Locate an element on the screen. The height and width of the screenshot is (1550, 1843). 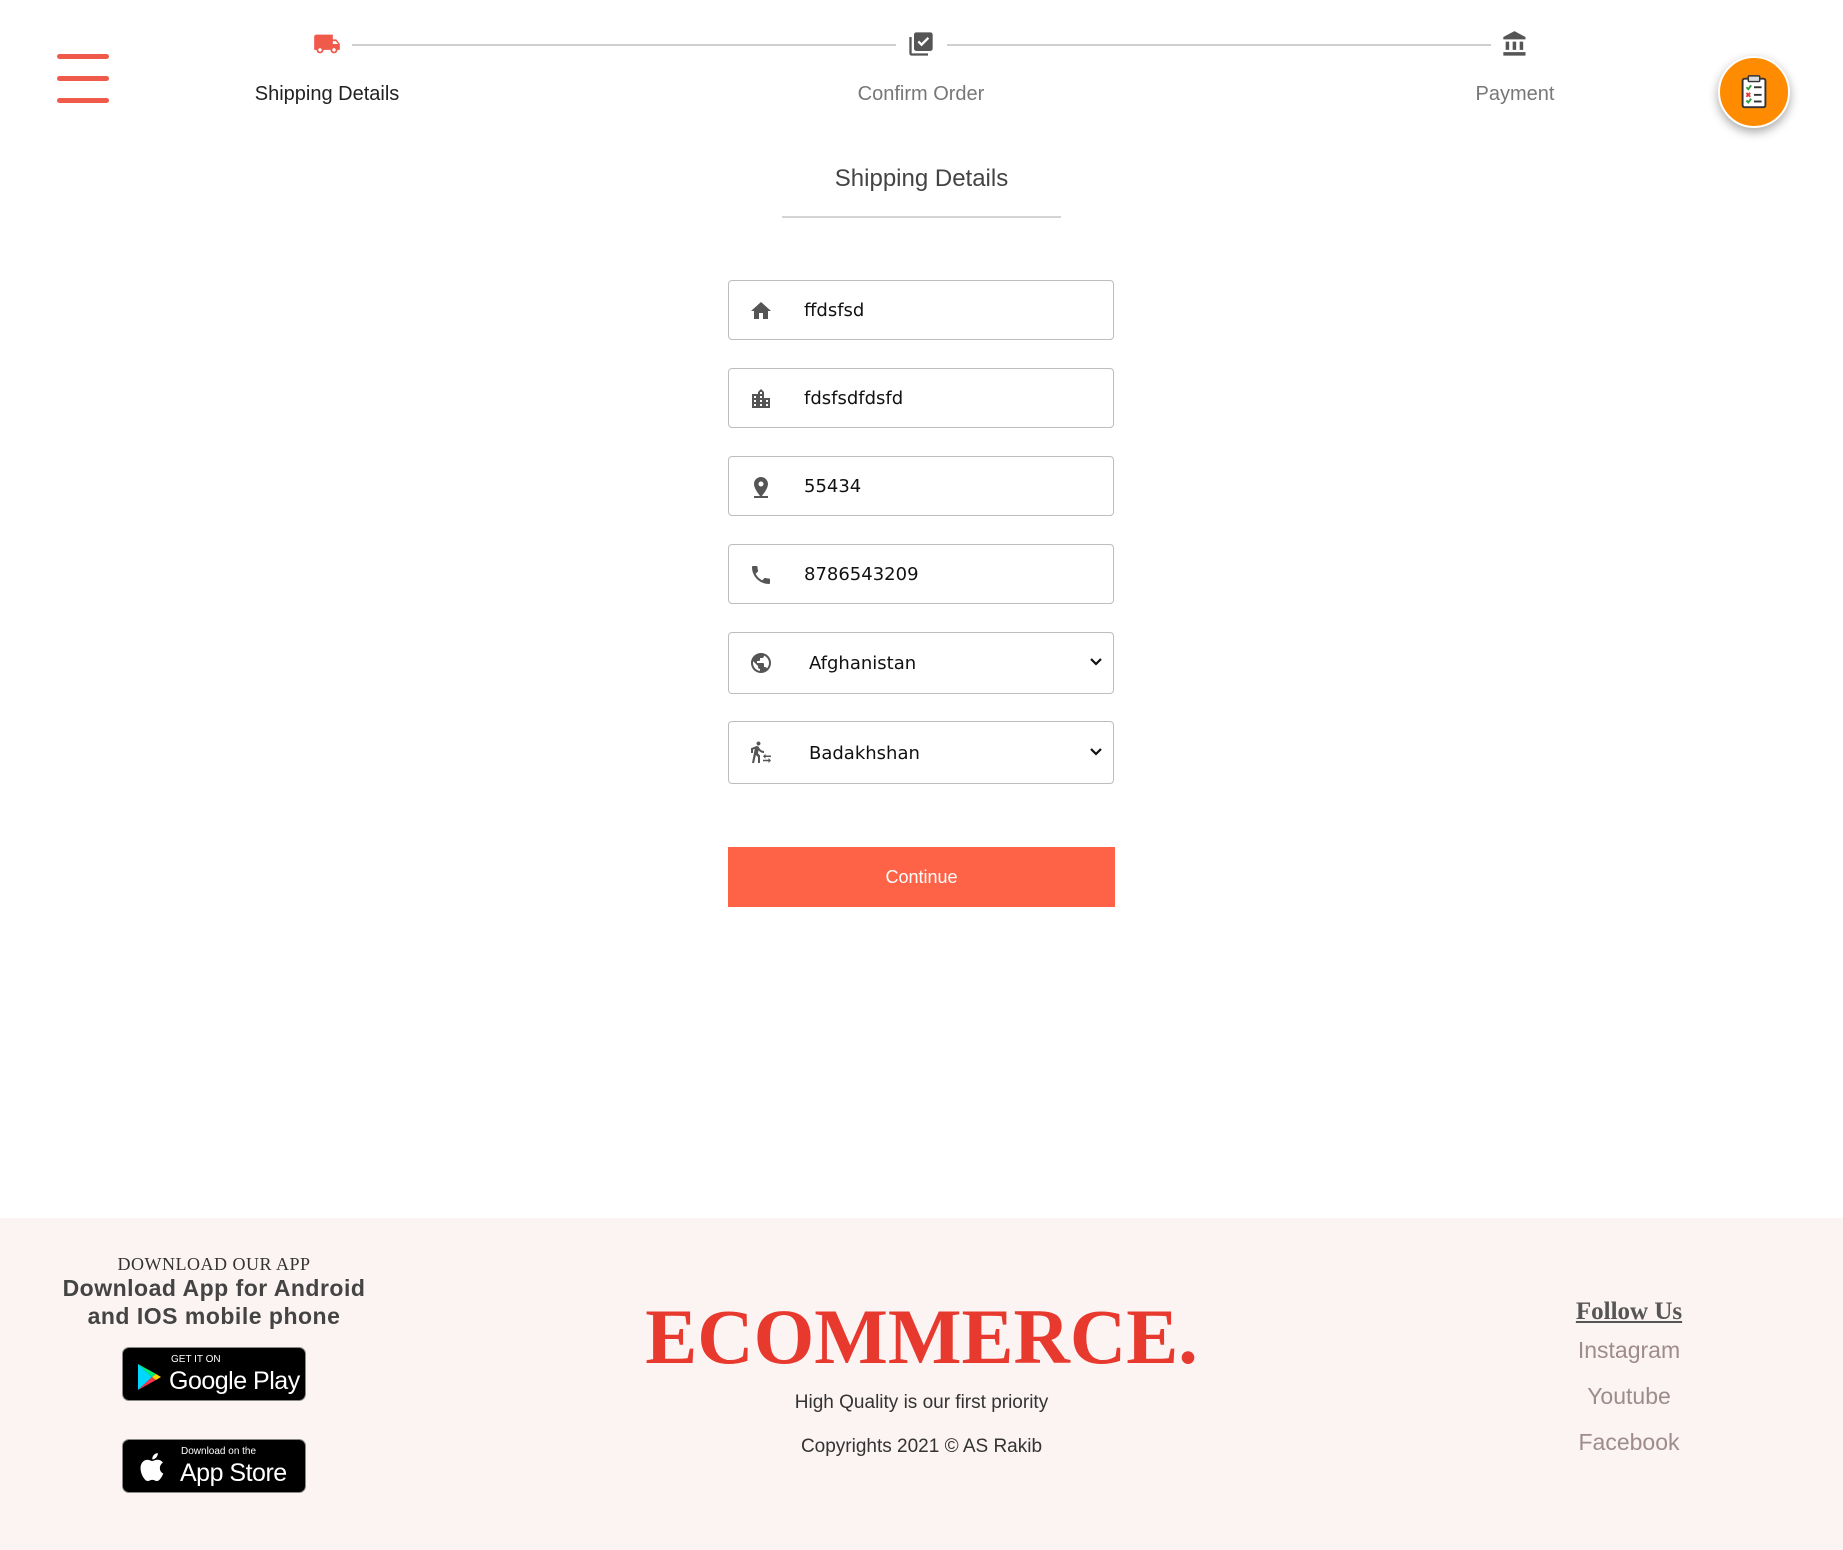
step-label-payment: Payment is located at coordinates (1515, 94).